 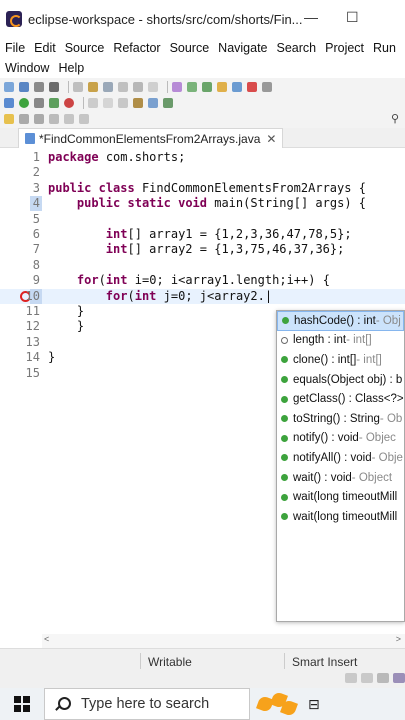 What do you see at coordinates (340, 399) in the screenshot?
I see `completion-item: getClass() : Class<?>` at bounding box center [340, 399].